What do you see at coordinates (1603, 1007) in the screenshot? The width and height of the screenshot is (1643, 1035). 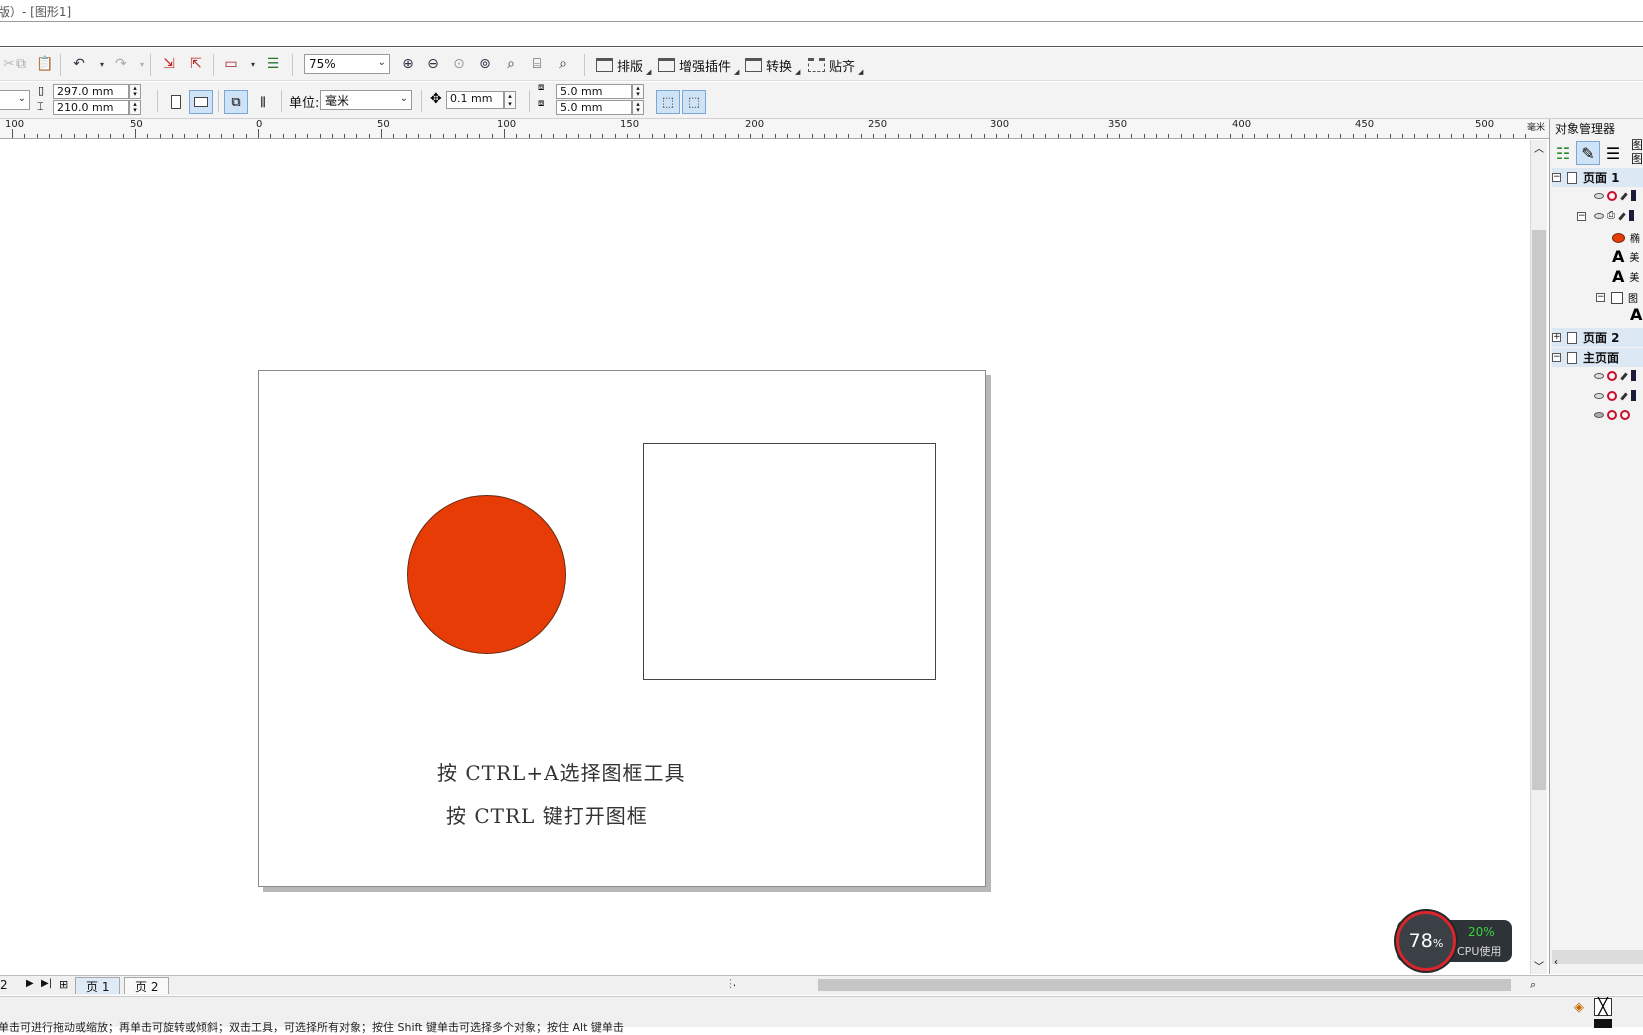 I see `no-fill-swatch-icon: ╳` at bounding box center [1603, 1007].